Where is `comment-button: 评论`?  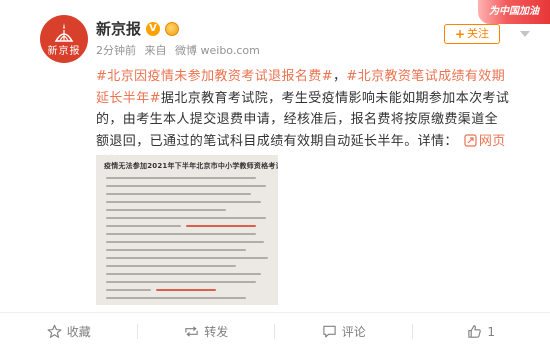 comment-button: 评论 is located at coordinates (344, 331).